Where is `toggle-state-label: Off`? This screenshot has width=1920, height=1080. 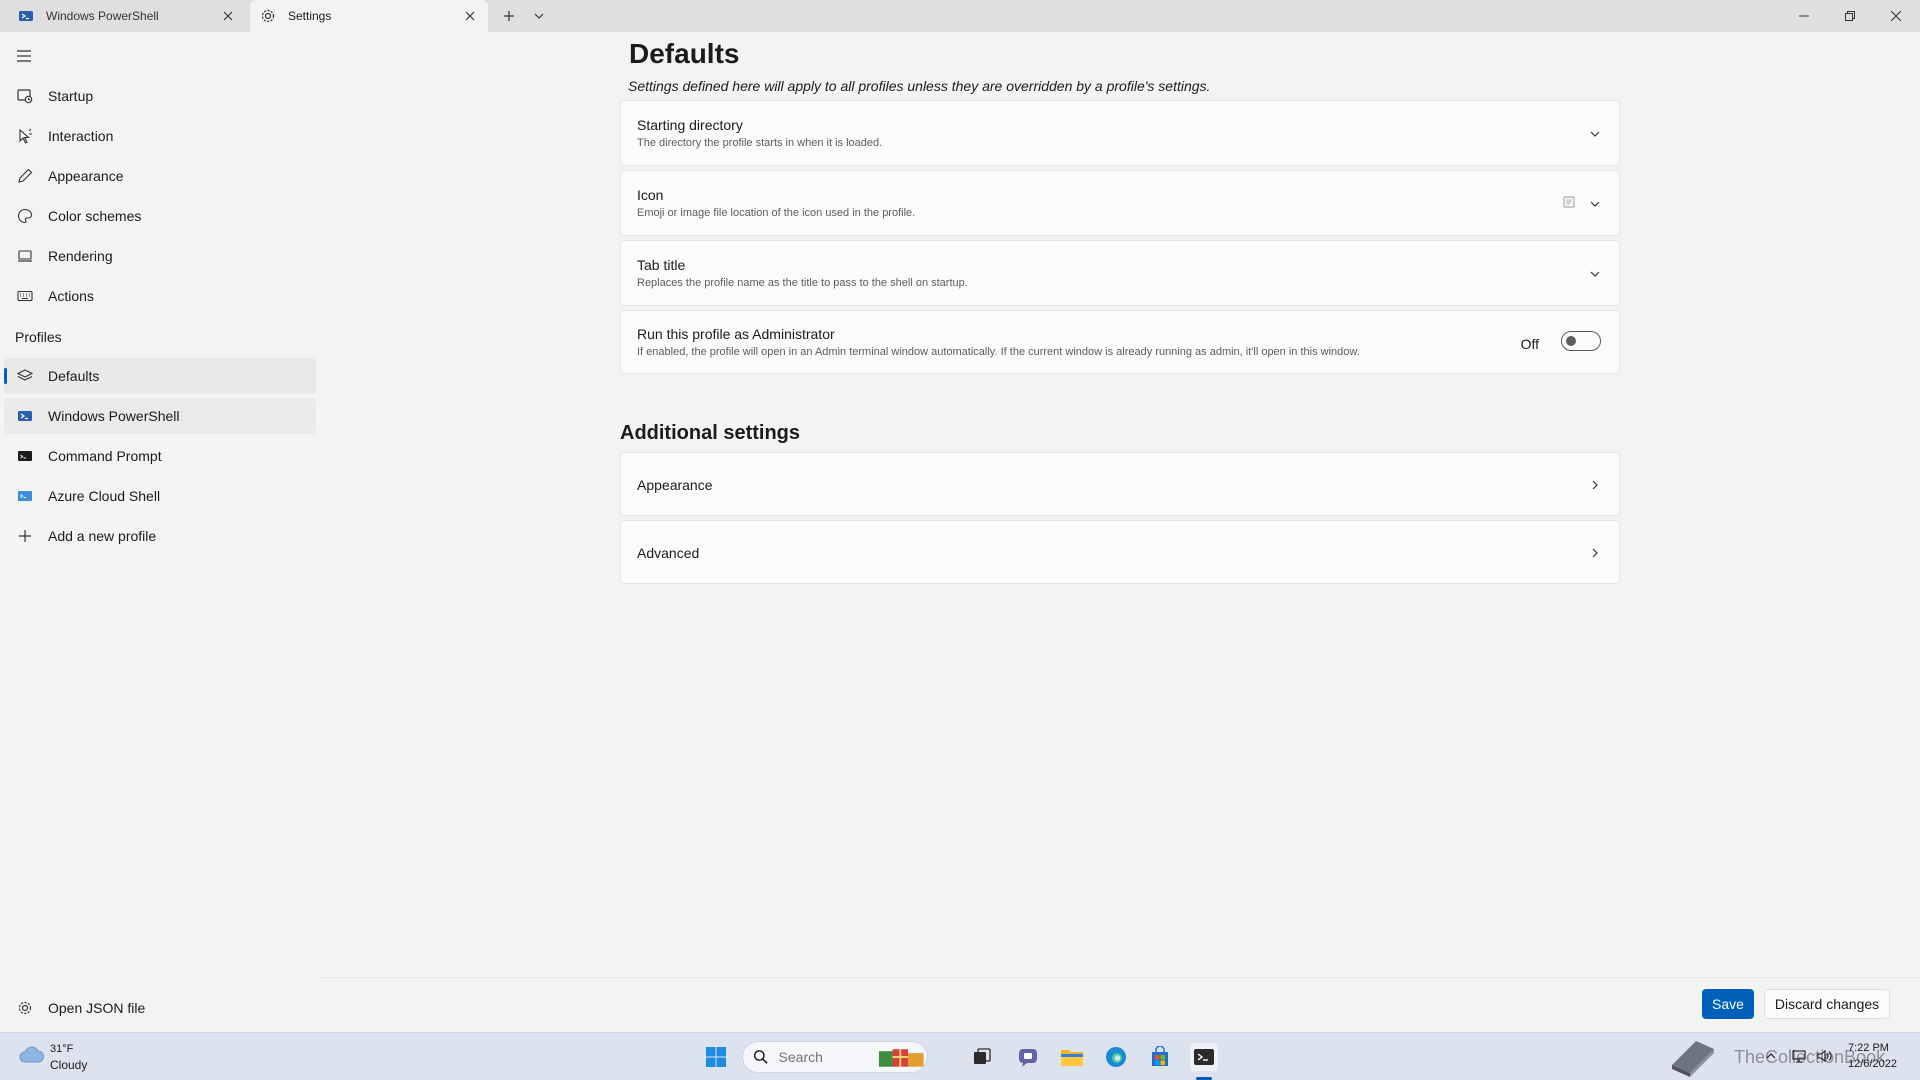
toggle-state-label: Off is located at coordinates (1529, 344).